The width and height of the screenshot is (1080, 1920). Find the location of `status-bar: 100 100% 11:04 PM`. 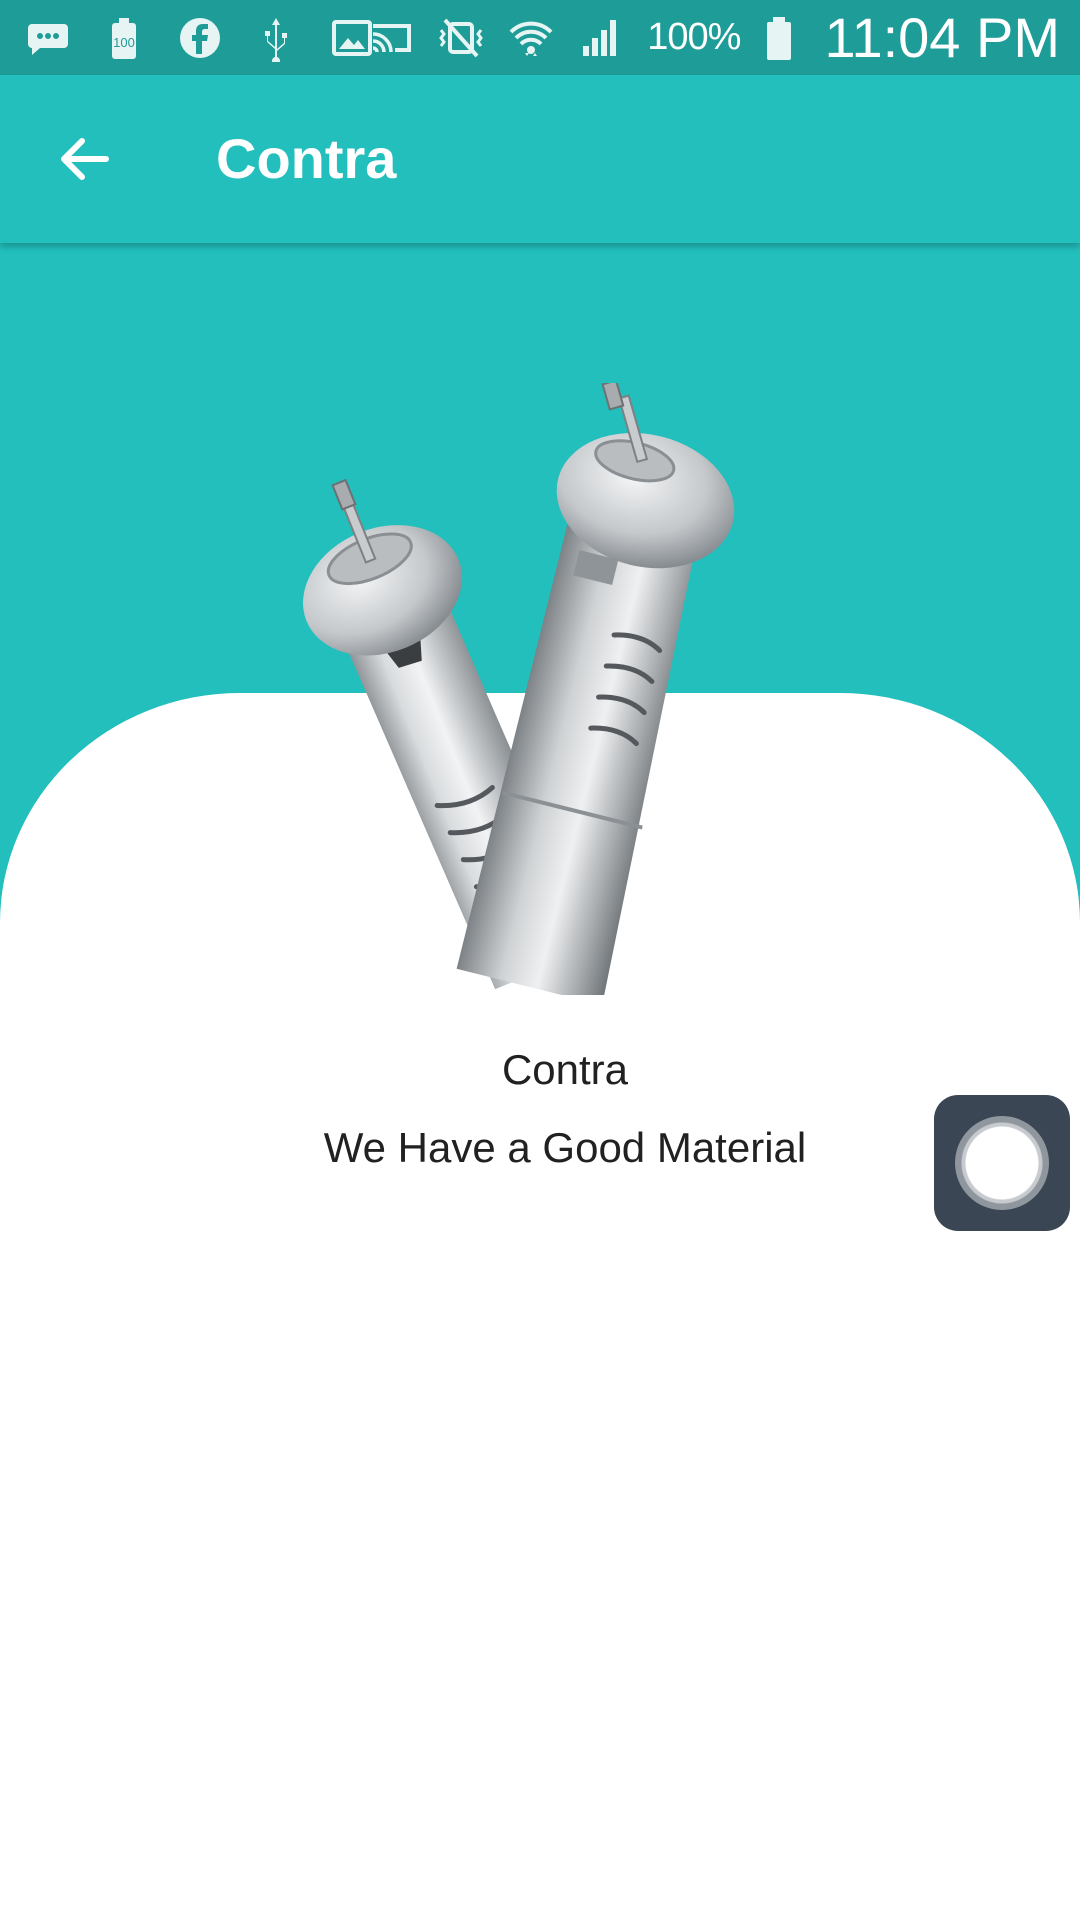

status-bar: 100 100% 11:04 PM is located at coordinates (540, 37).